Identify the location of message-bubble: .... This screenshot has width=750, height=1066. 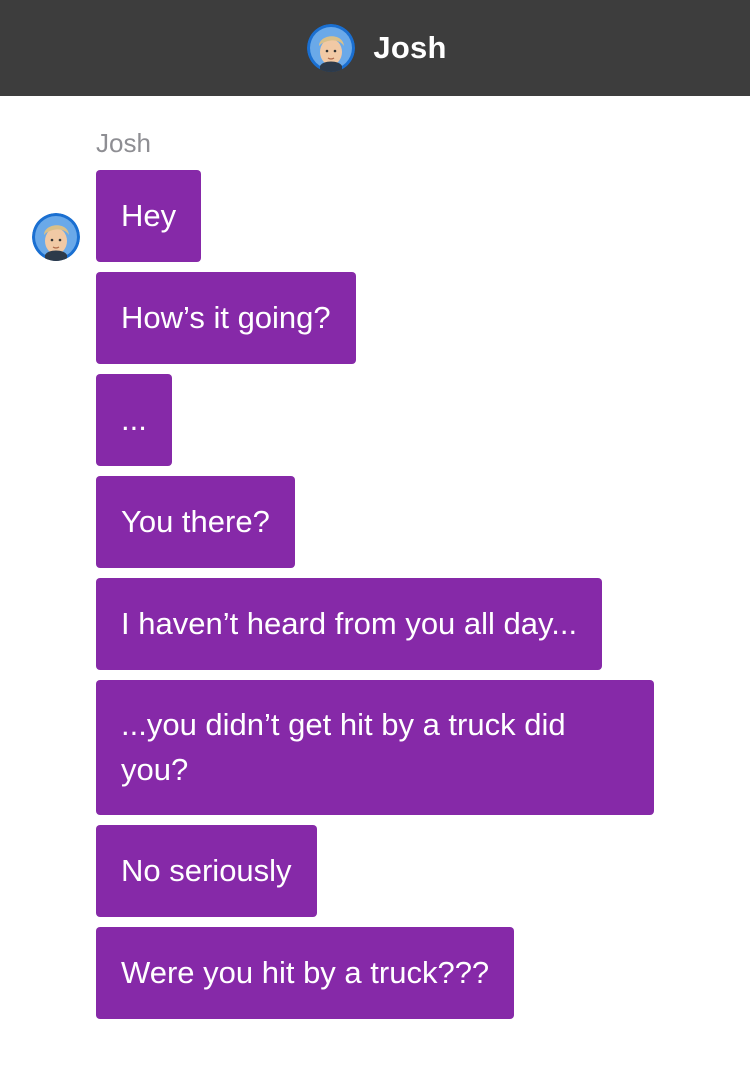
(134, 420).